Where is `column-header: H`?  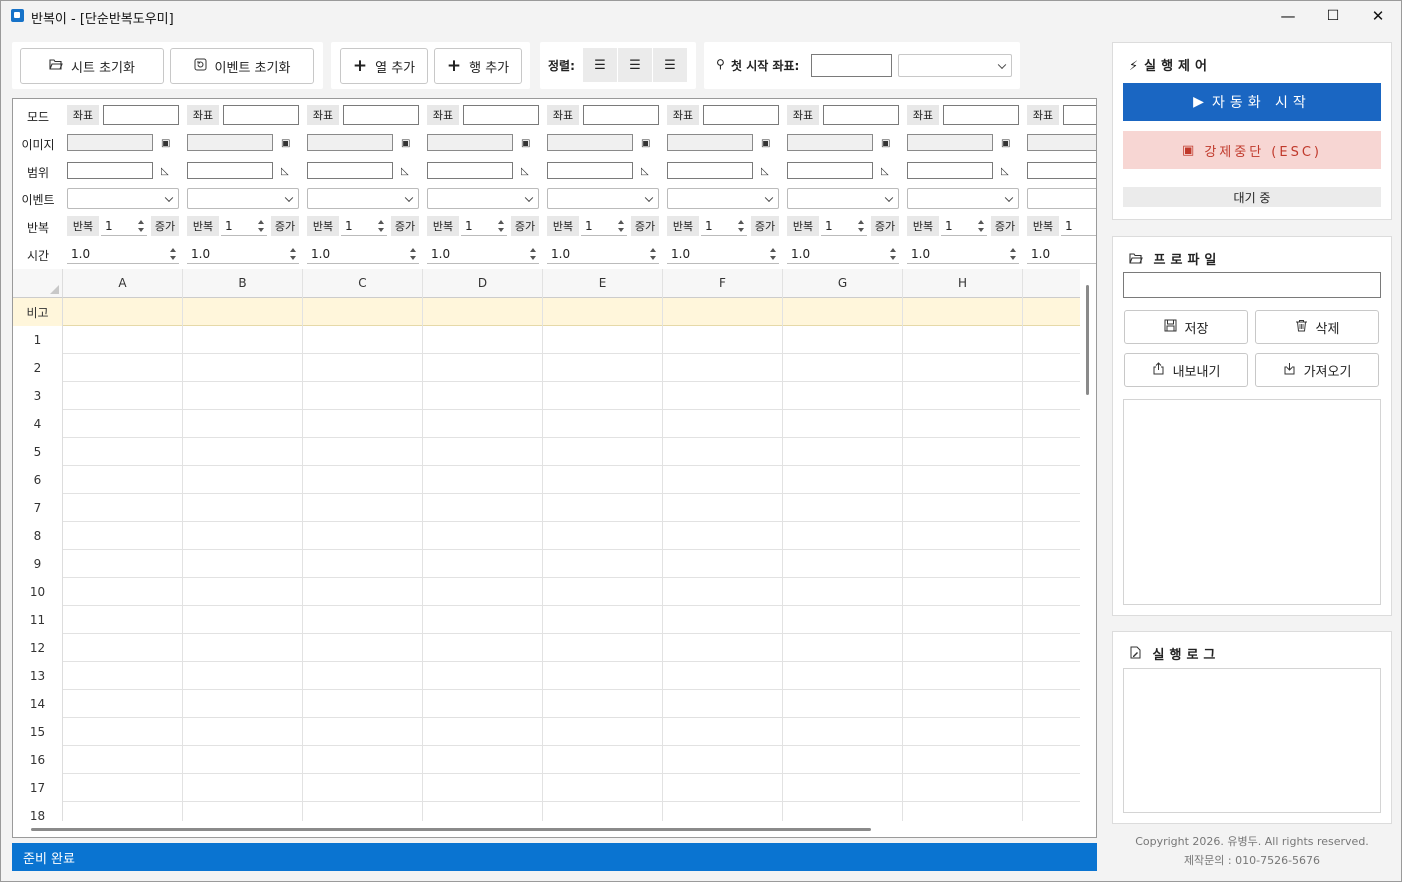
column-header: H is located at coordinates (963, 283).